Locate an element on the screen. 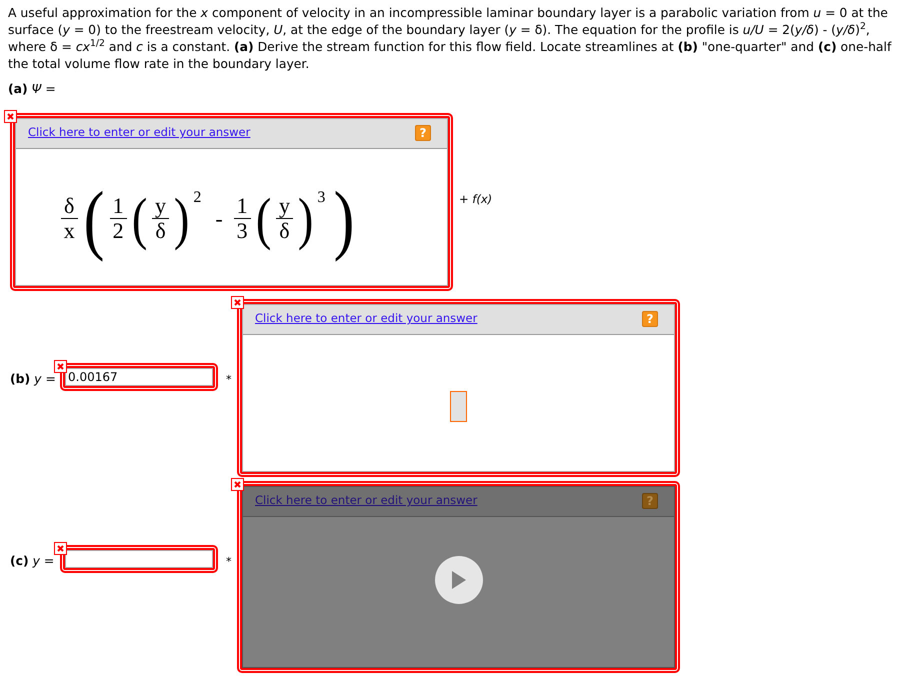 This screenshot has width=899, height=676. operator: - is located at coordinates (219, 219).